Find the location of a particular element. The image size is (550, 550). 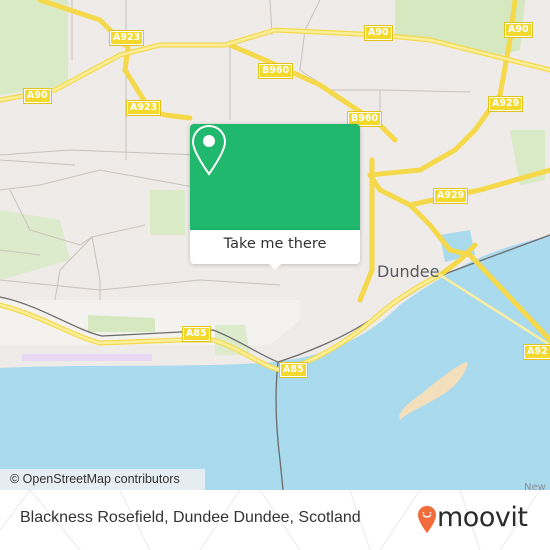

city-label-dundee: Dundee is located at coordinates (408, 271).